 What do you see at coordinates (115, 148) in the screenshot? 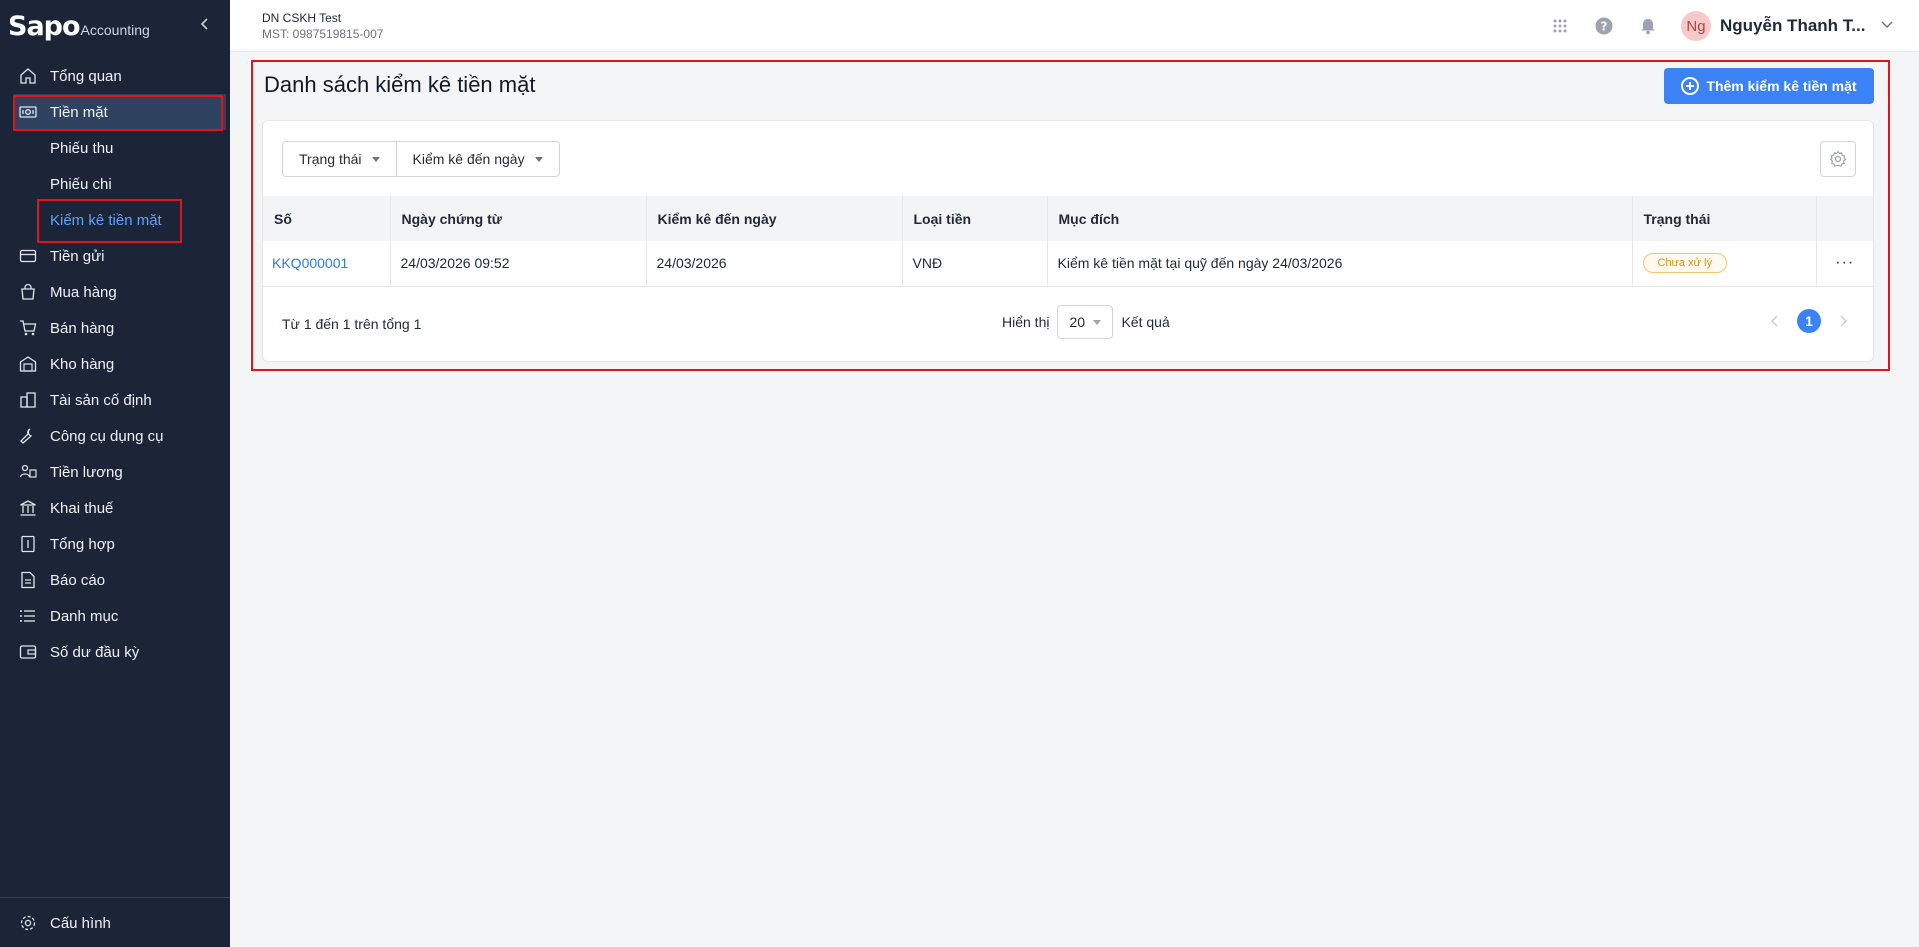
I see `sidebar-subitem-phieu-thu: Phiếu thu` at bounding box center [115, 148].